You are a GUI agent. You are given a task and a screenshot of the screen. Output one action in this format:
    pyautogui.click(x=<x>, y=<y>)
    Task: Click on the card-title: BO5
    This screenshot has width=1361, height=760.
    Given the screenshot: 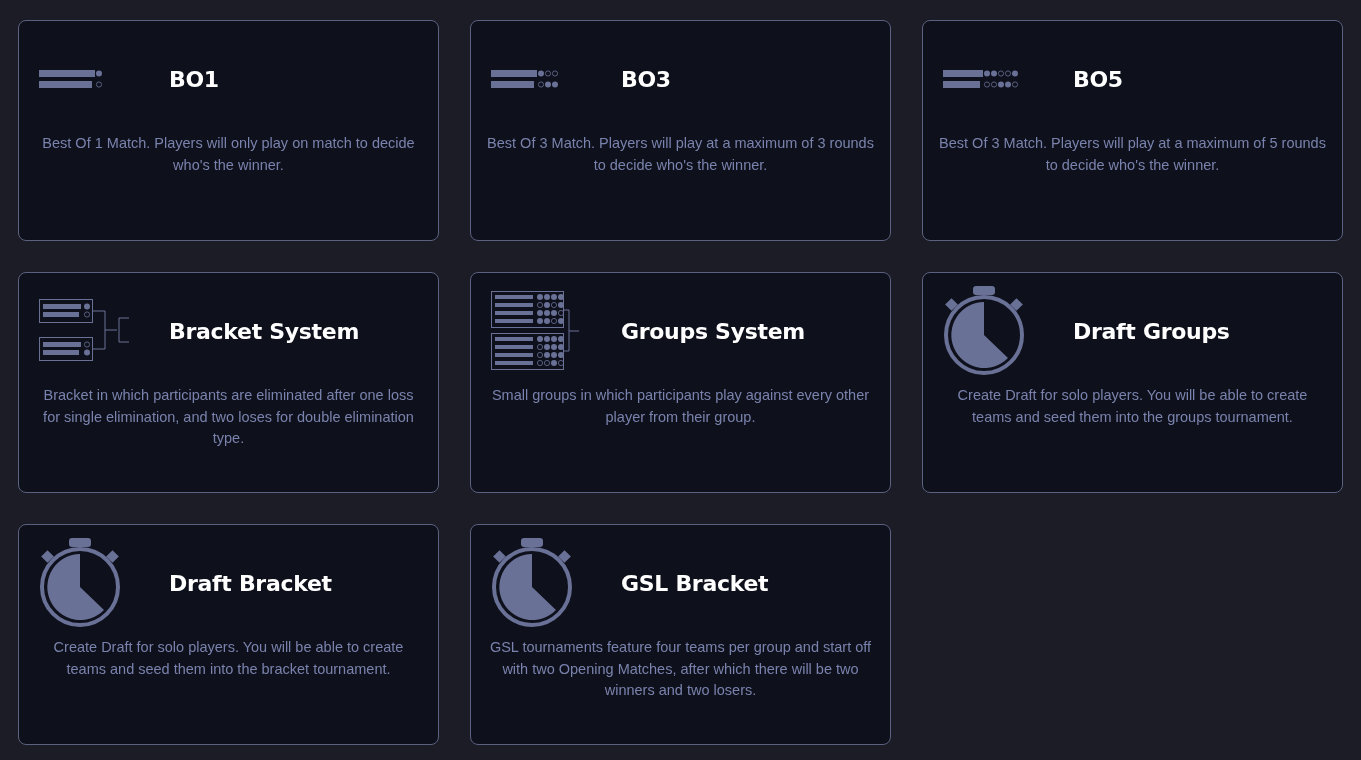 What is the action you would take?
    pyautogui.click(x=1098, y=79)
    